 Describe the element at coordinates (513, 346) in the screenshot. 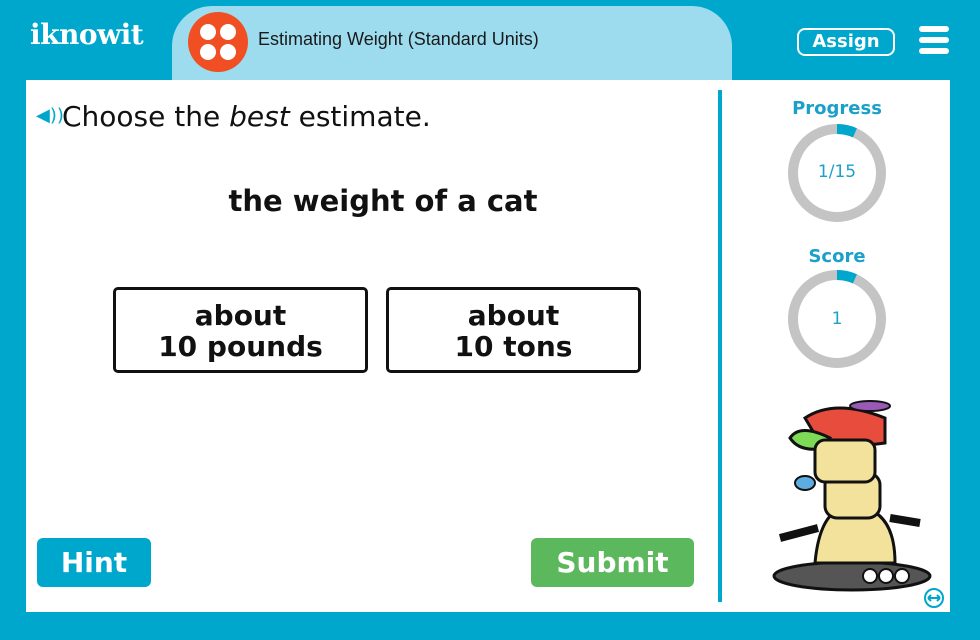

I see `choice-line: 10 tons` at that location.